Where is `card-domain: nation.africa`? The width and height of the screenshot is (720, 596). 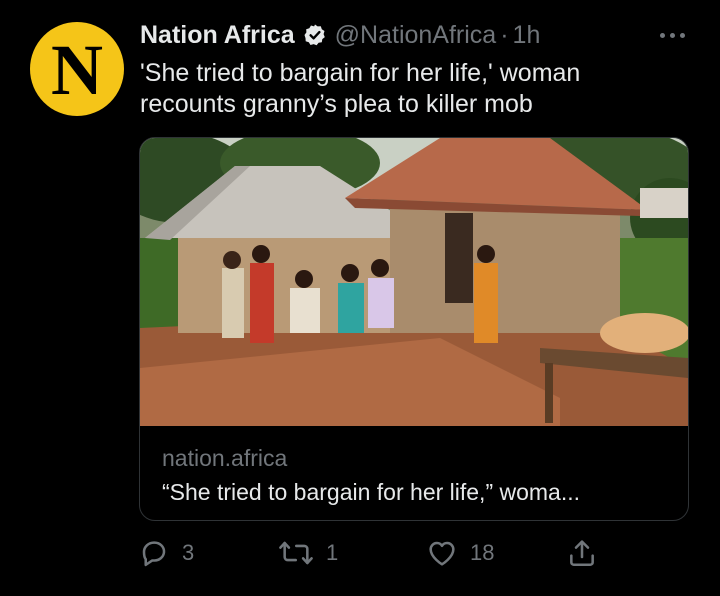 card-domain: nation.africa is located at coordinates (225, 458).